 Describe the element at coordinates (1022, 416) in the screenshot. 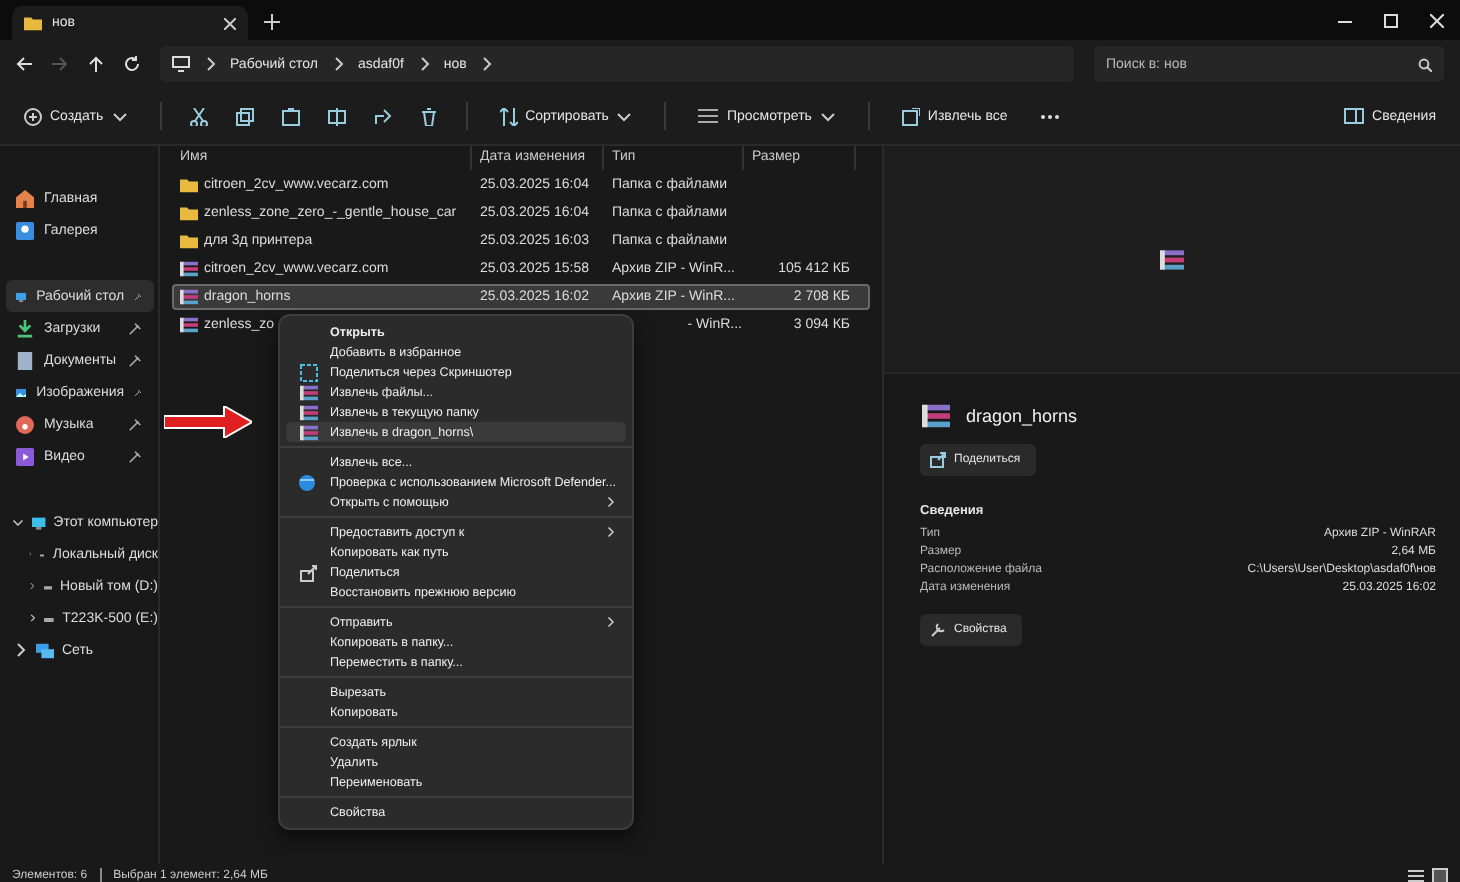

I see `file-title: dragon_horns` at that location.